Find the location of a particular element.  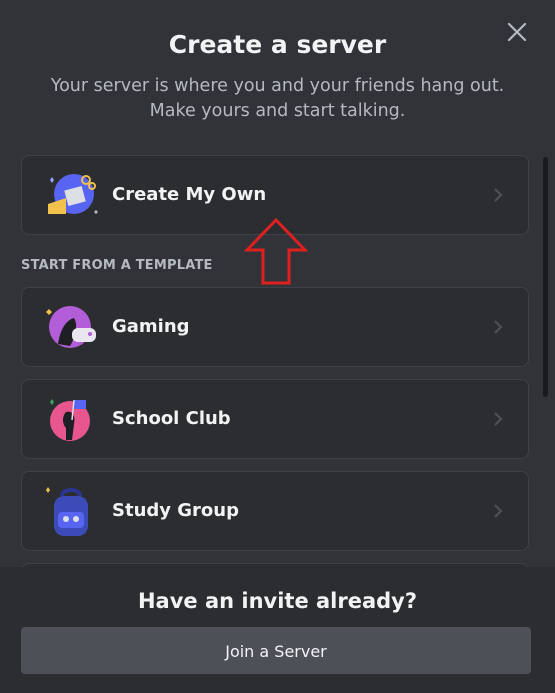

template-school-club-label: School Club is located at coordinates (171, 418).